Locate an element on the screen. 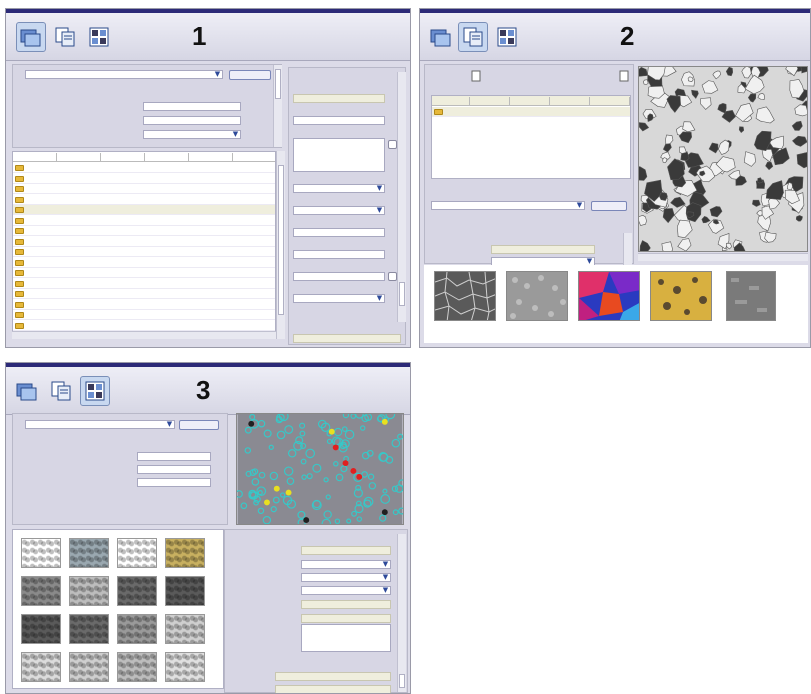 The height and width of the screenshot is (694, 811). image-hscrollbar is located at coordinates (723, 257).